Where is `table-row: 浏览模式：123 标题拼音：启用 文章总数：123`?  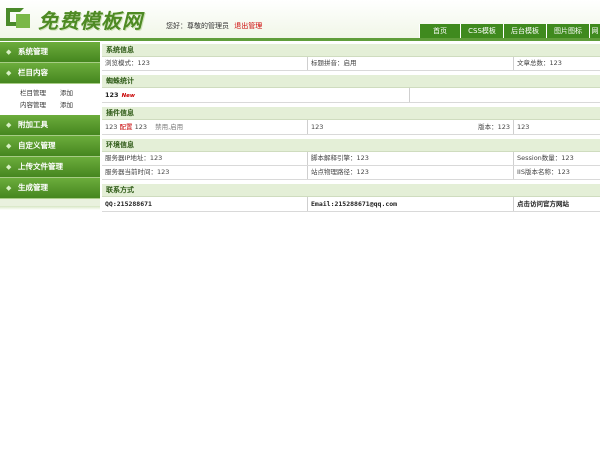 table-row: 浏览模式：123 标题拼音：启用 文章总数：123 is located at coordinates (351, 64).